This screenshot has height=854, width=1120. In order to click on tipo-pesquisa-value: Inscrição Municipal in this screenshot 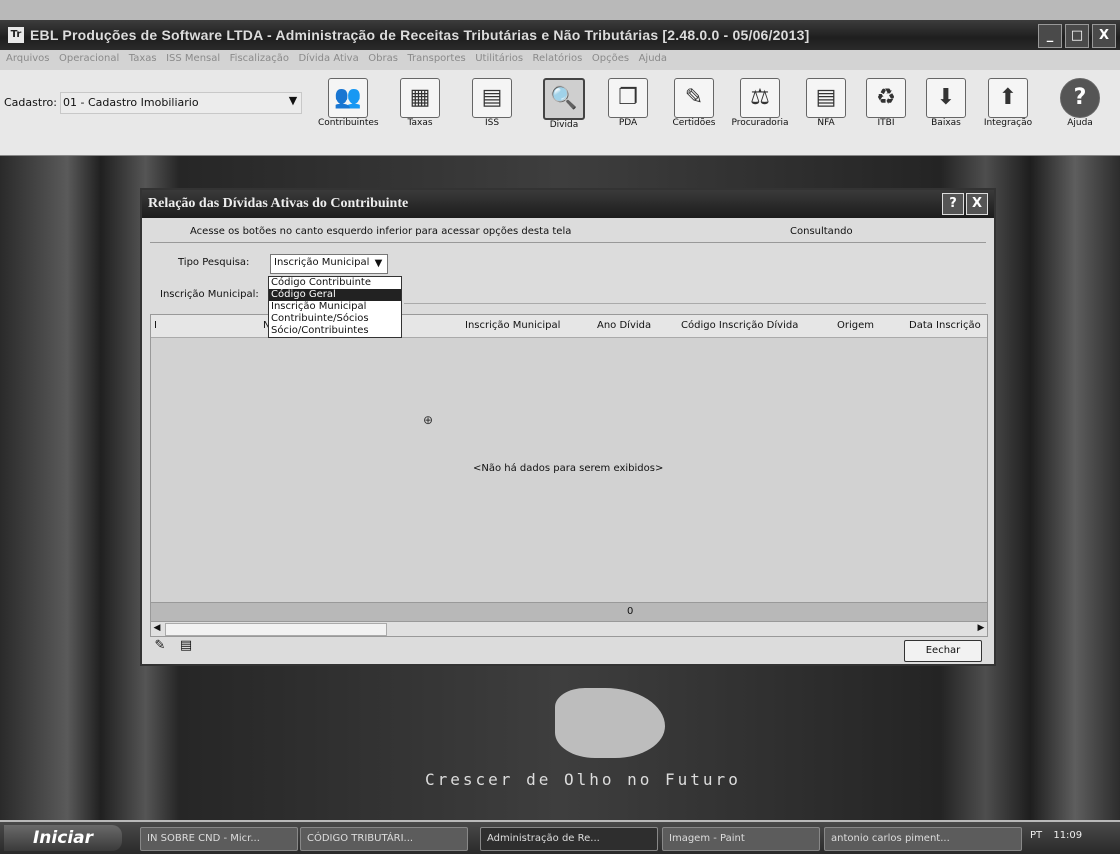, I will do `click(322, 262)`.